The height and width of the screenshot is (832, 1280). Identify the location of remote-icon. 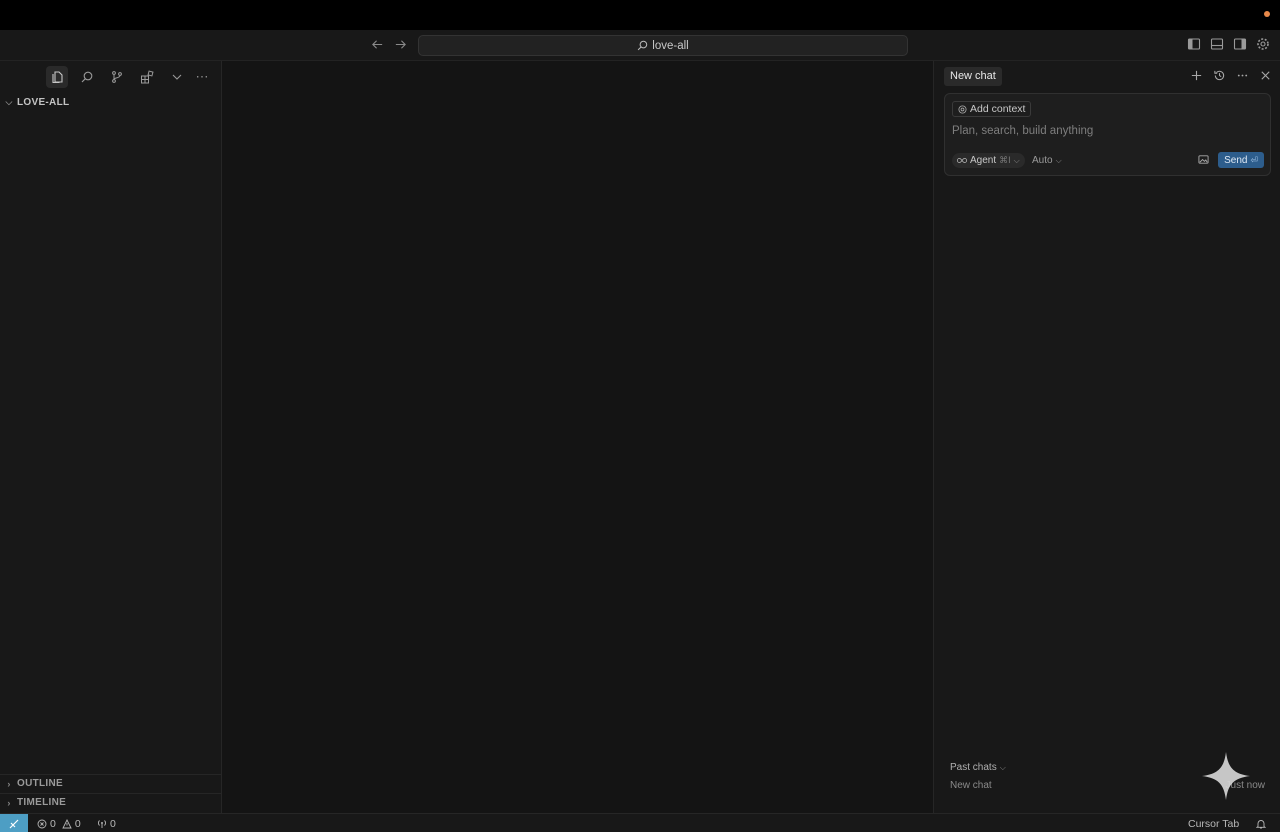
(14, 823).